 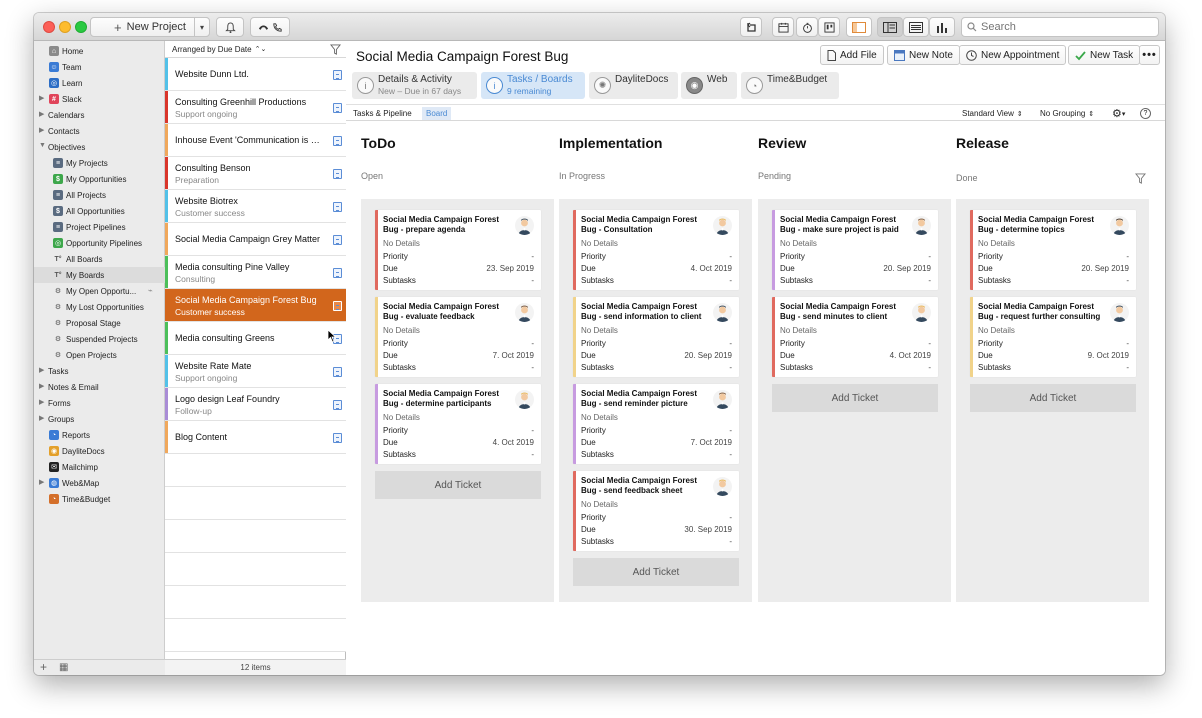 I want to click on list-item: Website Dunn Ltd., so click(x=255, y=74).